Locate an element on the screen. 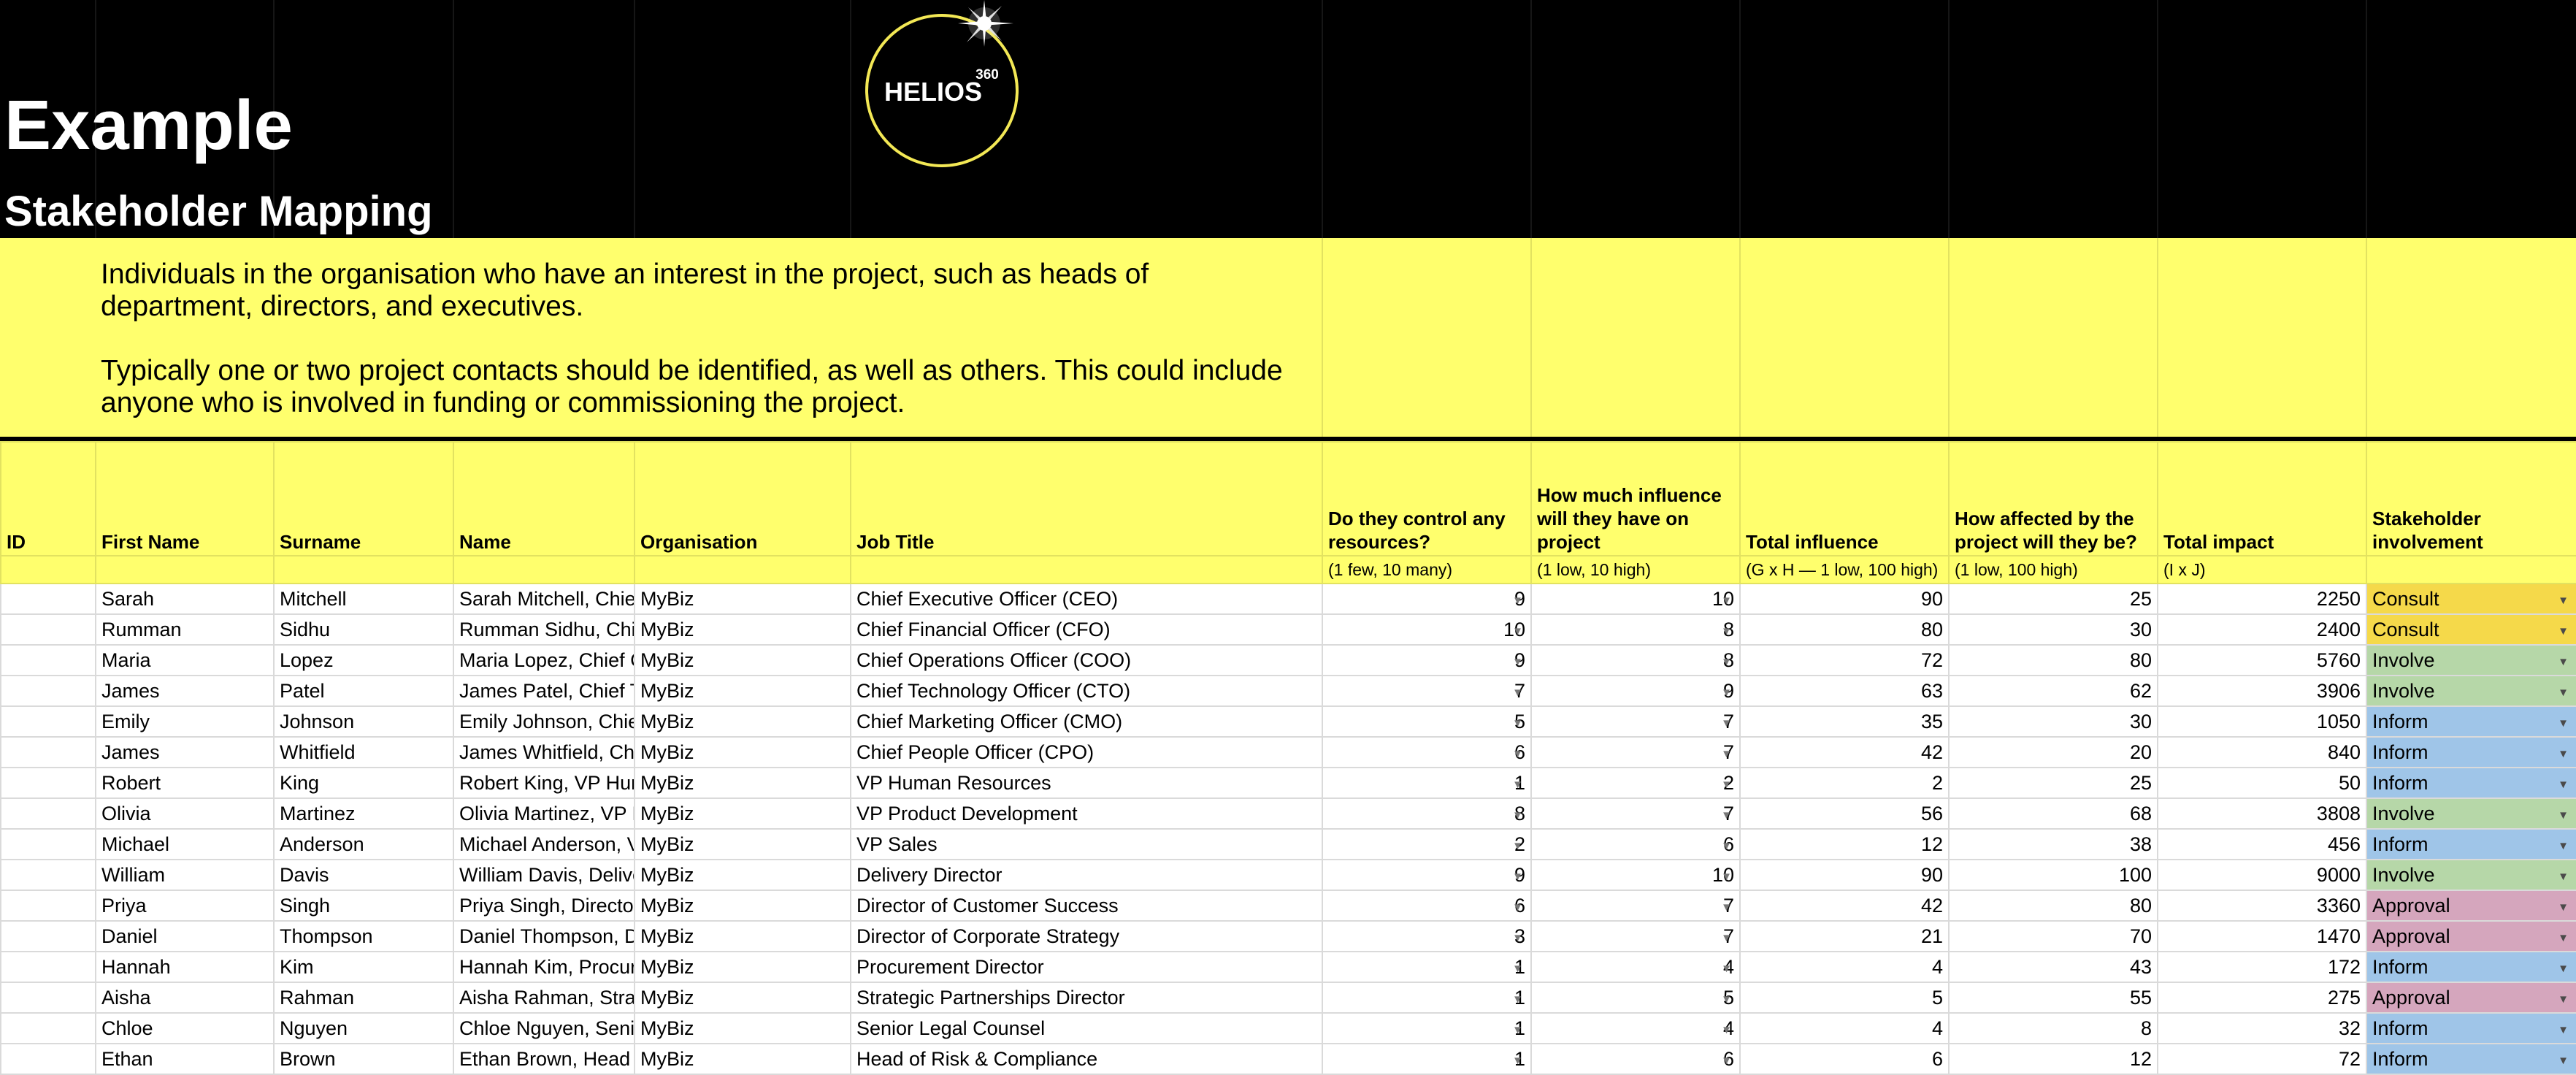  cell-involvement-dropdown: Inform ▼ is located at coordinates (2471, 721).